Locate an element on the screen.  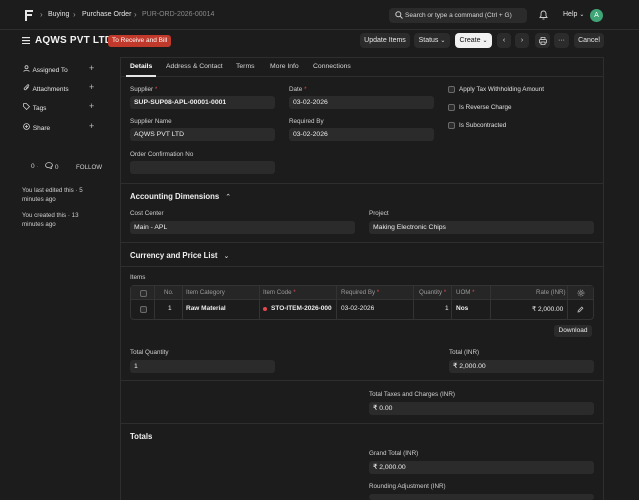
follow-button: FOLLOW is located at coordinates (89, 167).